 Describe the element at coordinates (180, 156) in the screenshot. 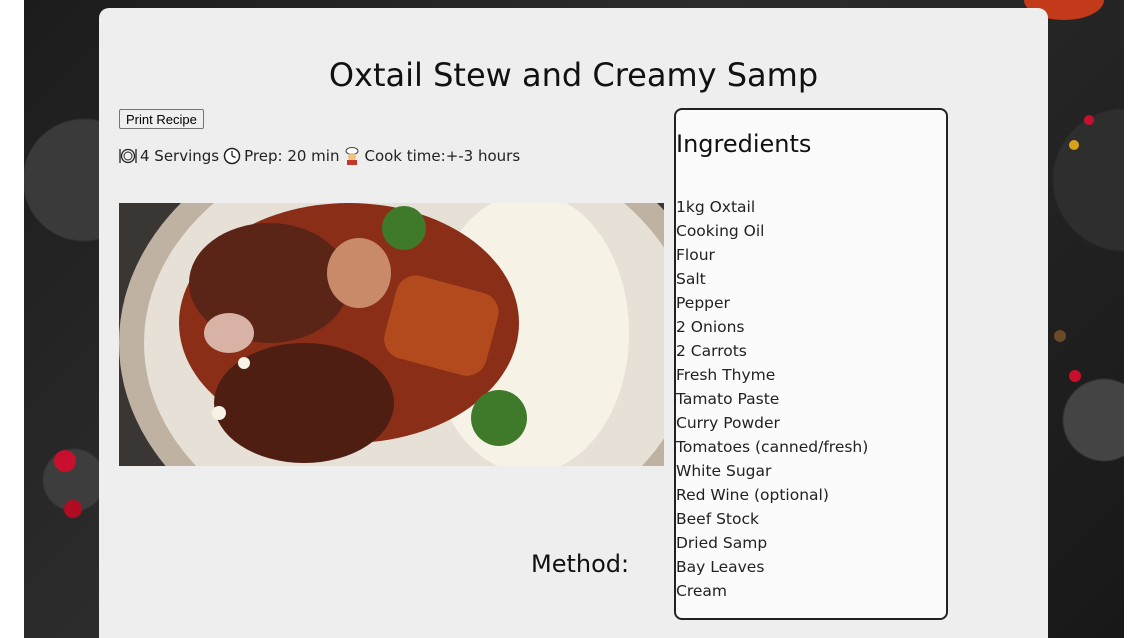

I see `servings-text: 4 Servings` at that location.